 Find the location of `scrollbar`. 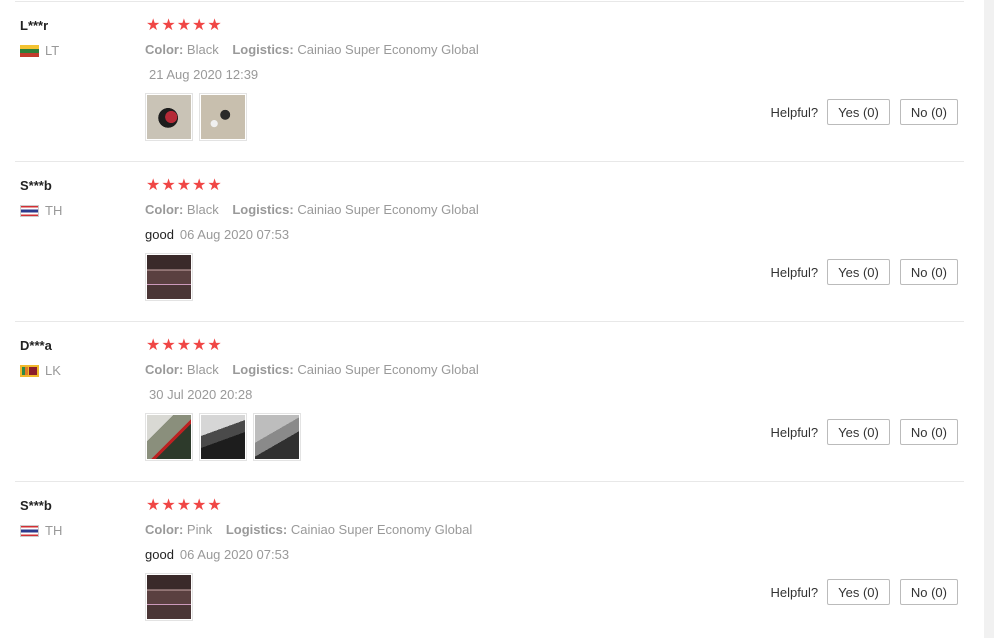

scrollbar is located at coordinates (989, 319).